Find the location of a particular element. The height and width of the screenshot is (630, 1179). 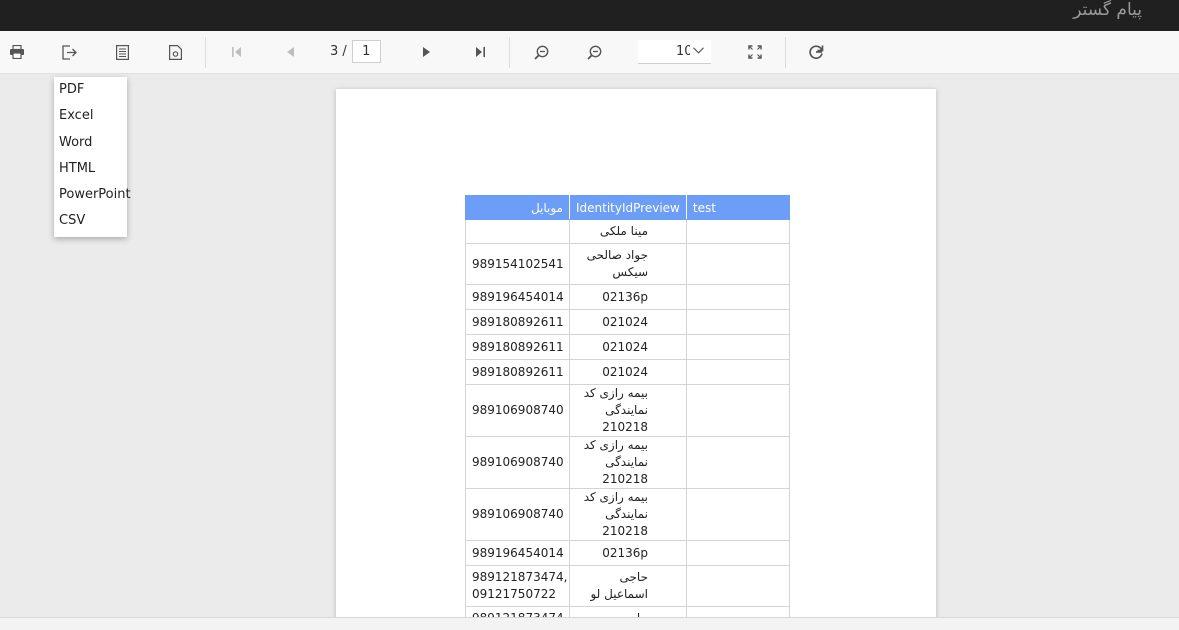

previous-page-button is located at coordinates (290, 52).